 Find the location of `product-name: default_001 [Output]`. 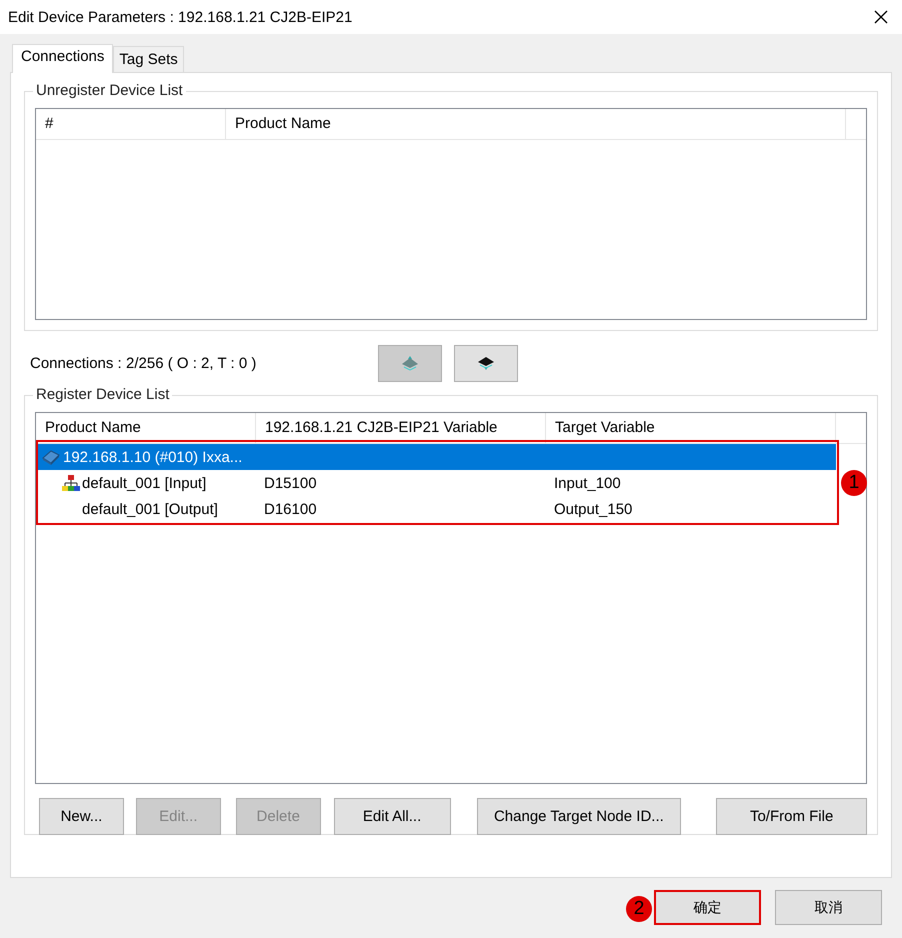

product-name: default_001 [Output] is located at coordinates (150, 509).